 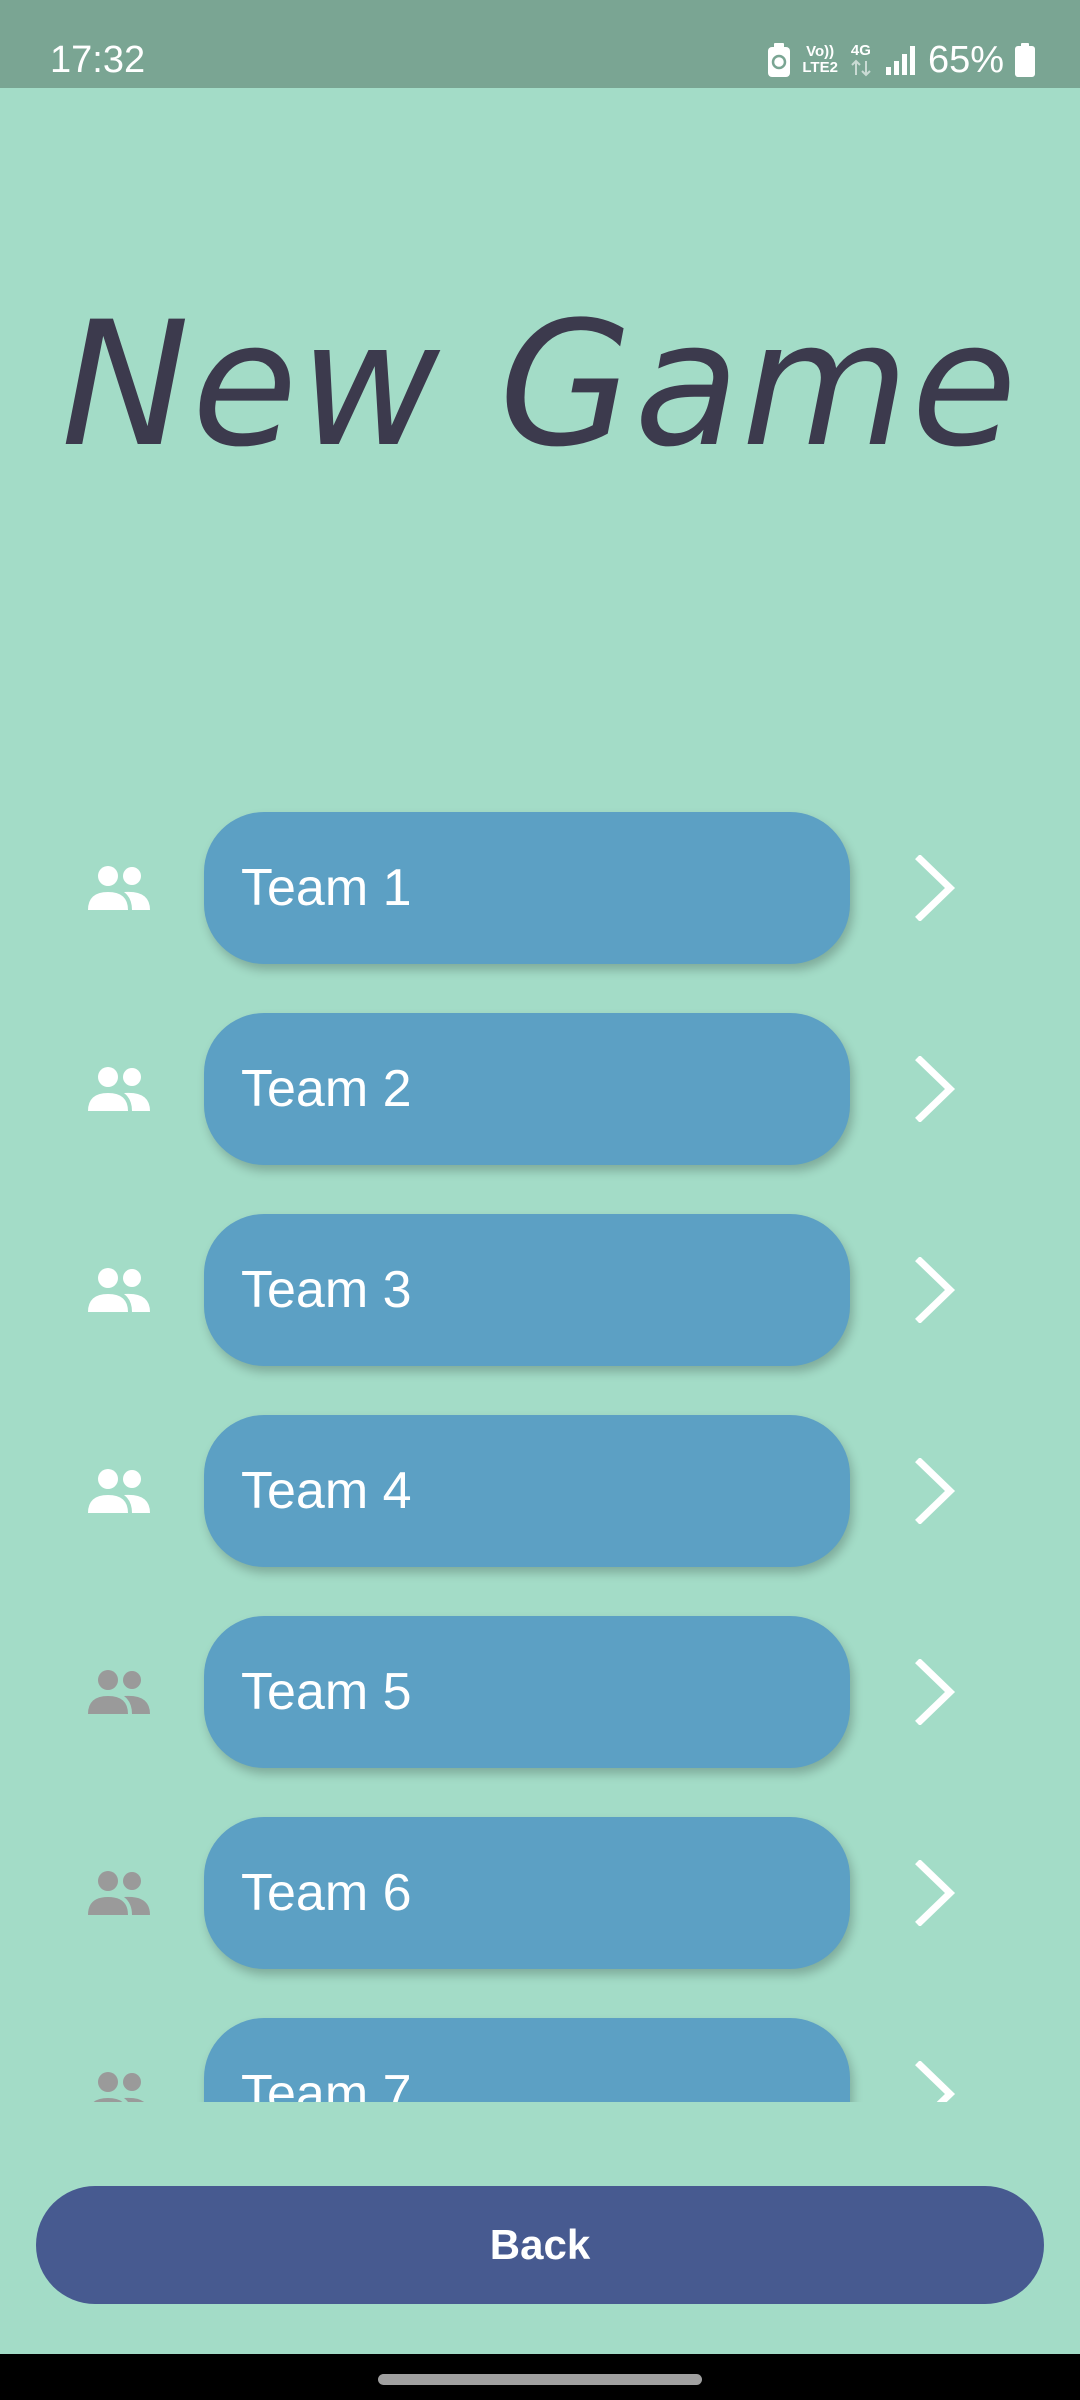 I want to click on home-gesture-handle, so click(x=540, y=2379).